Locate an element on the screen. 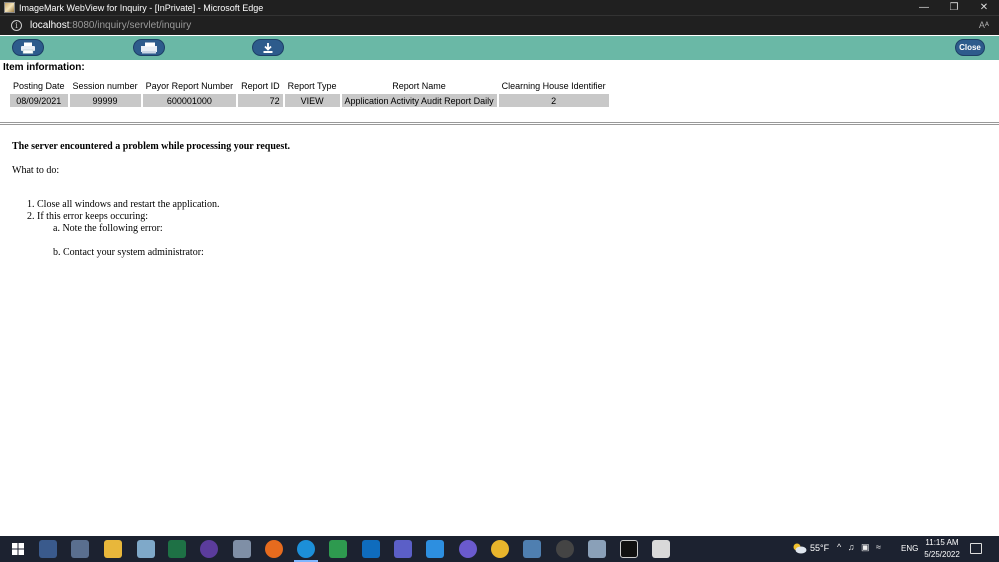  minimize-icon: — is located at coordinates (924, 7).